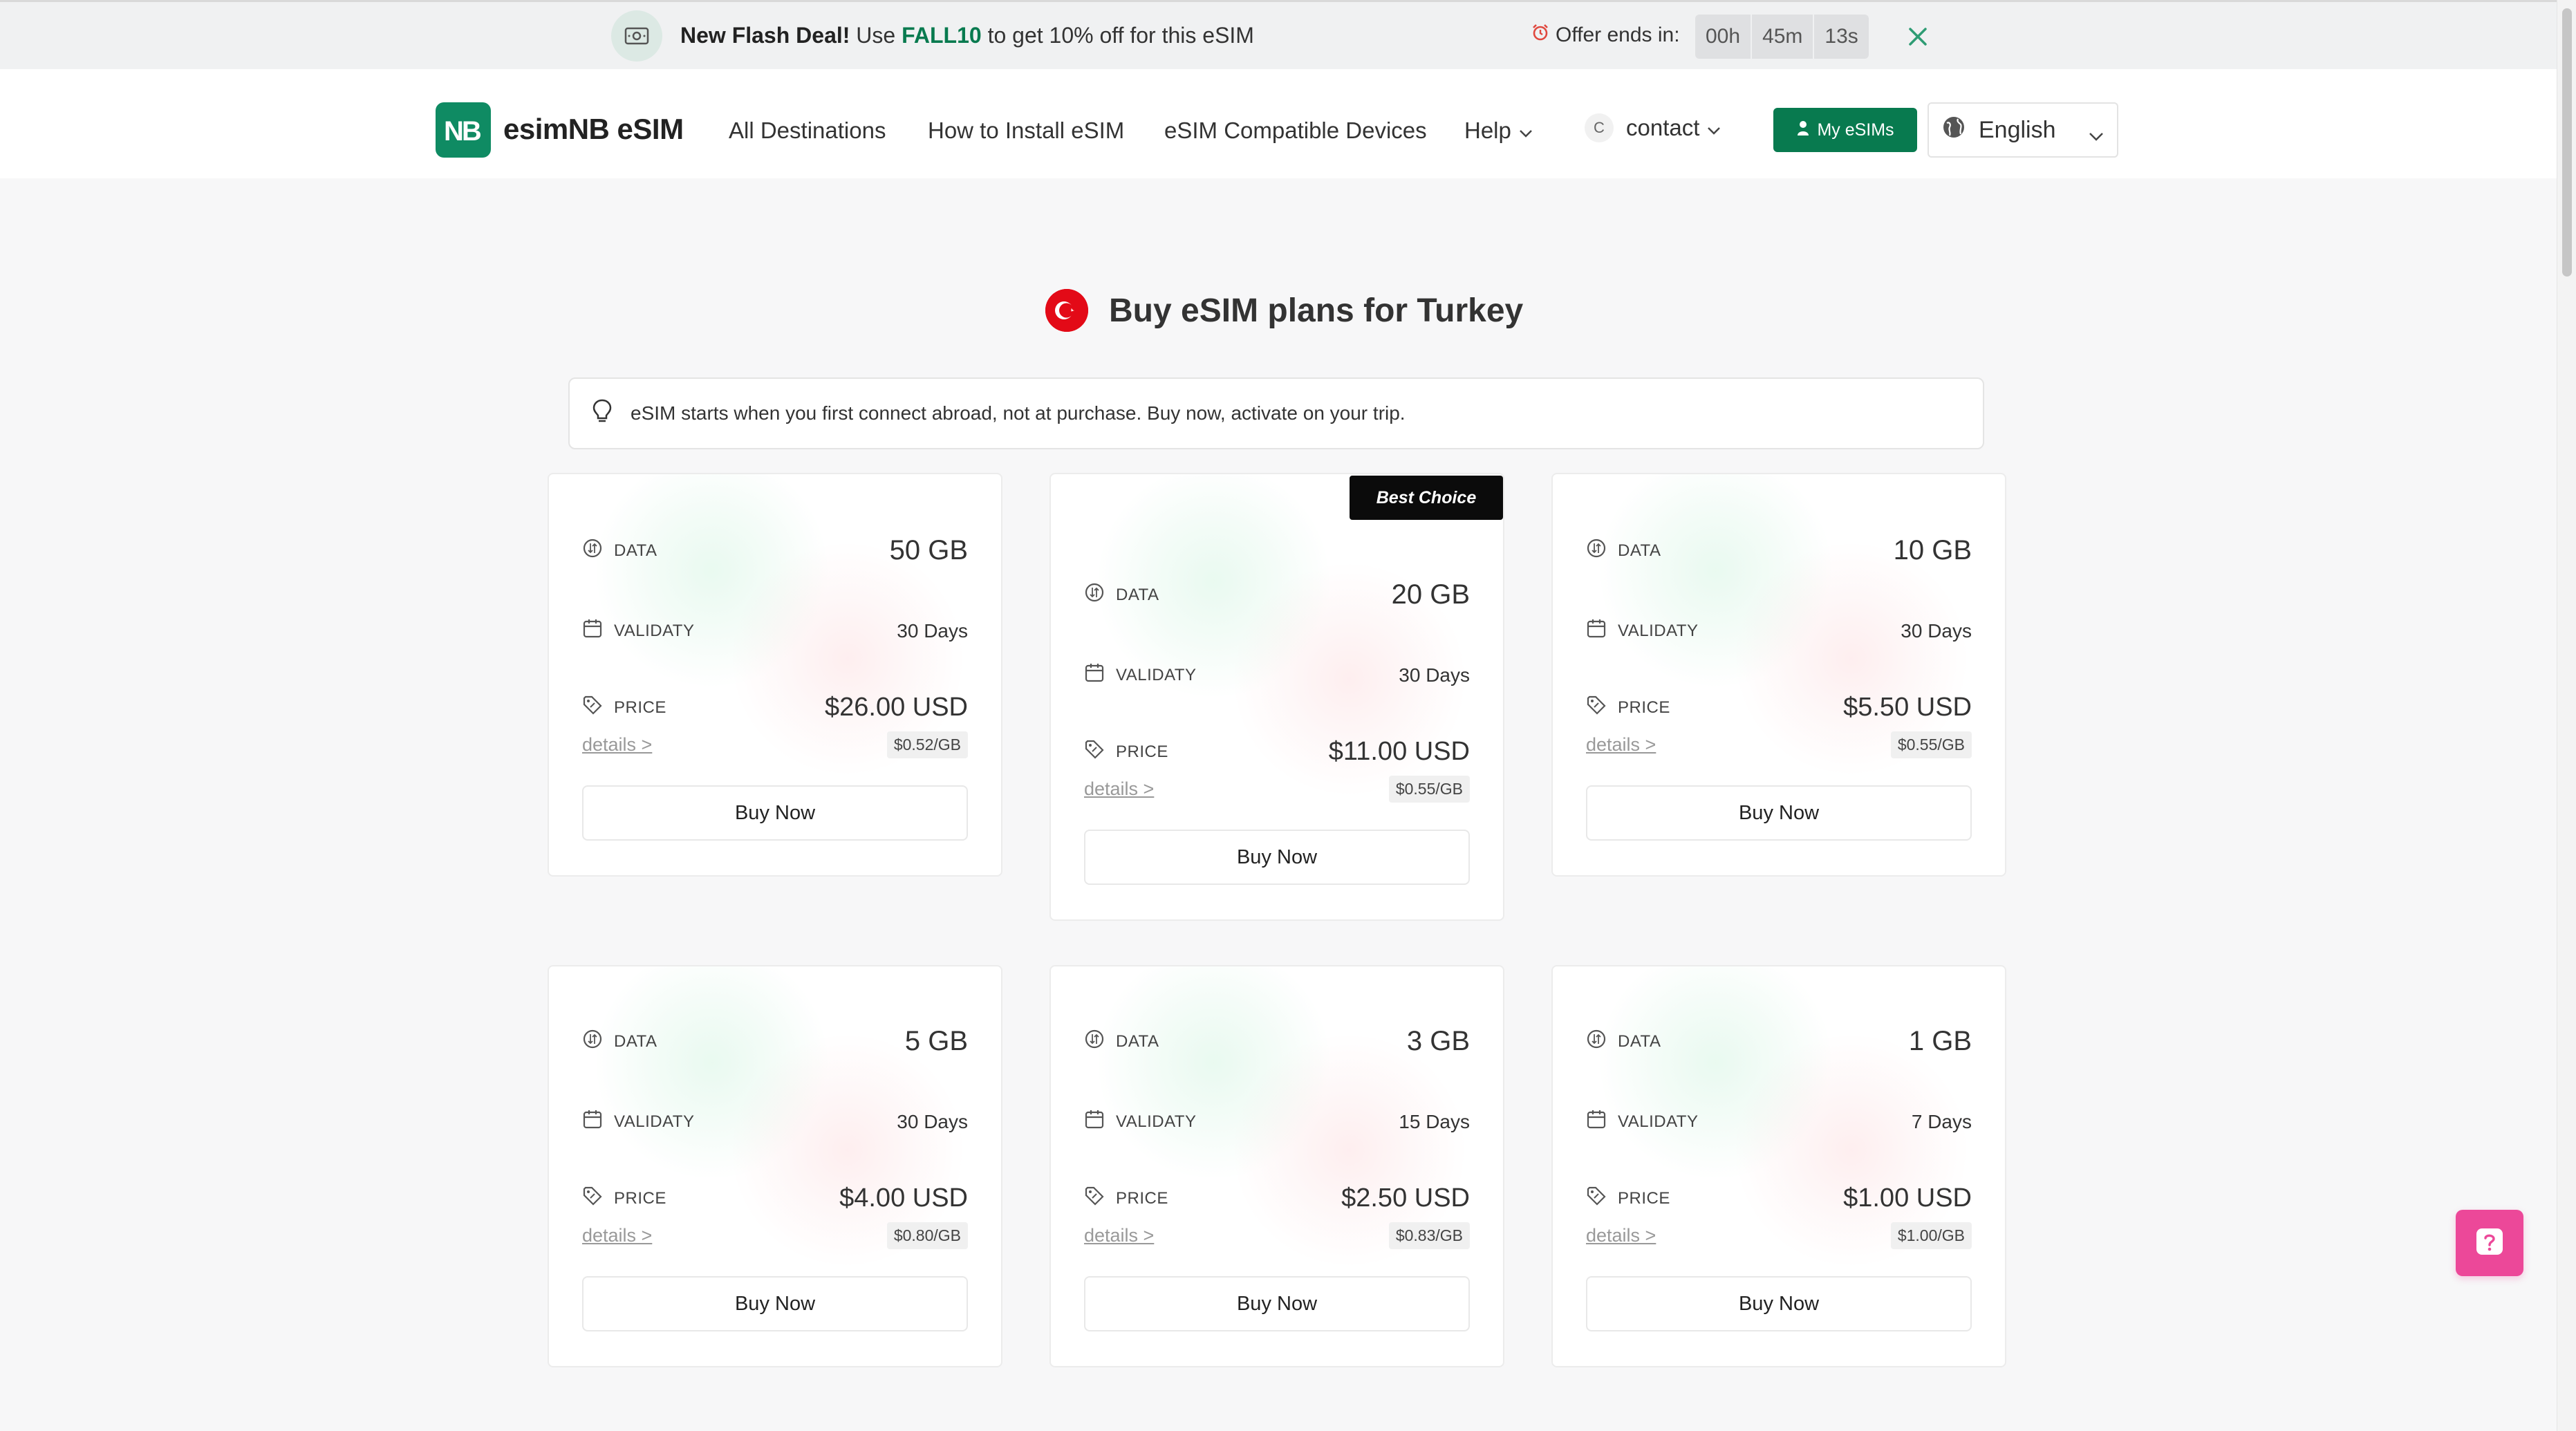 This screenshot has width=2576, height=1431. I want to click on price-label-text: PRICE, so click(1644, 1198).